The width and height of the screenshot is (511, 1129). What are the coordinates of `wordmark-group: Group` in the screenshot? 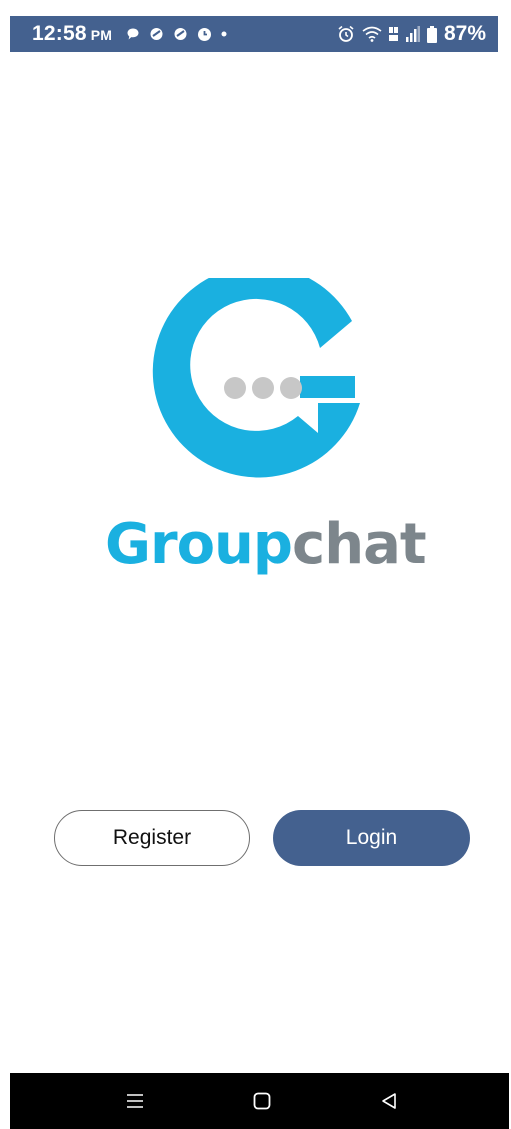 It's located at (199, 544).